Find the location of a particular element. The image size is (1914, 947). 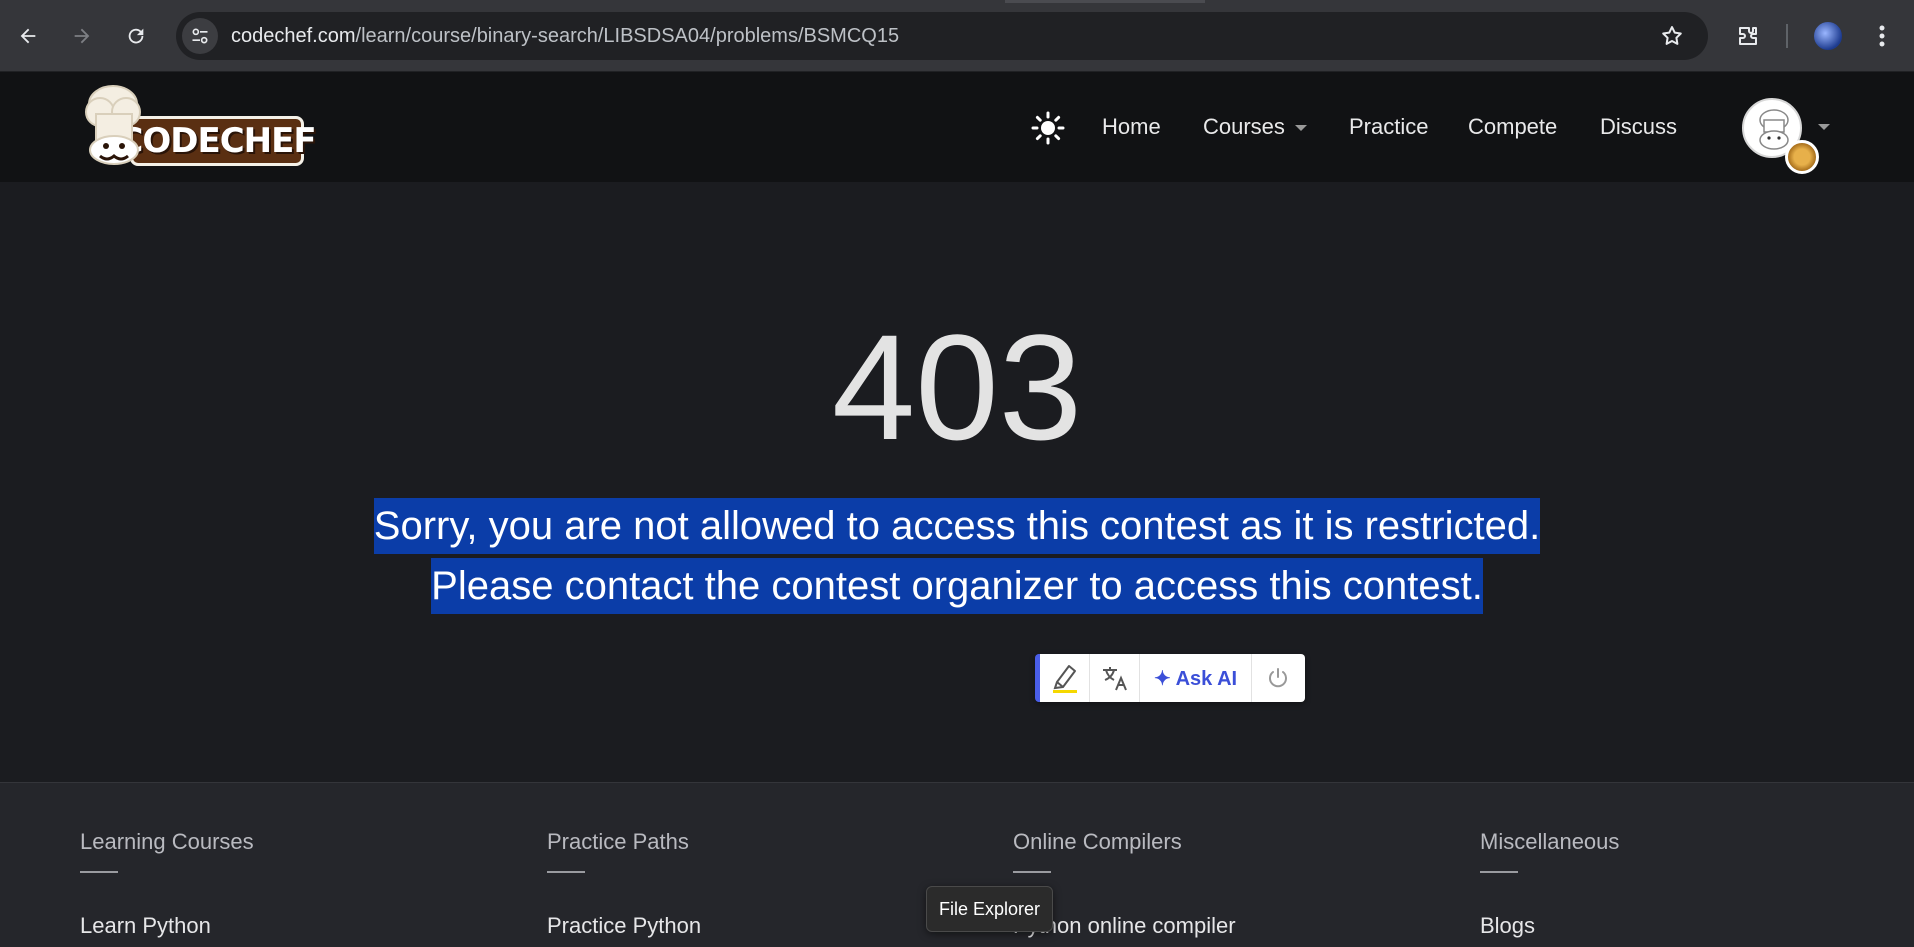

profile-icon is located at coordinates (1828, 36).